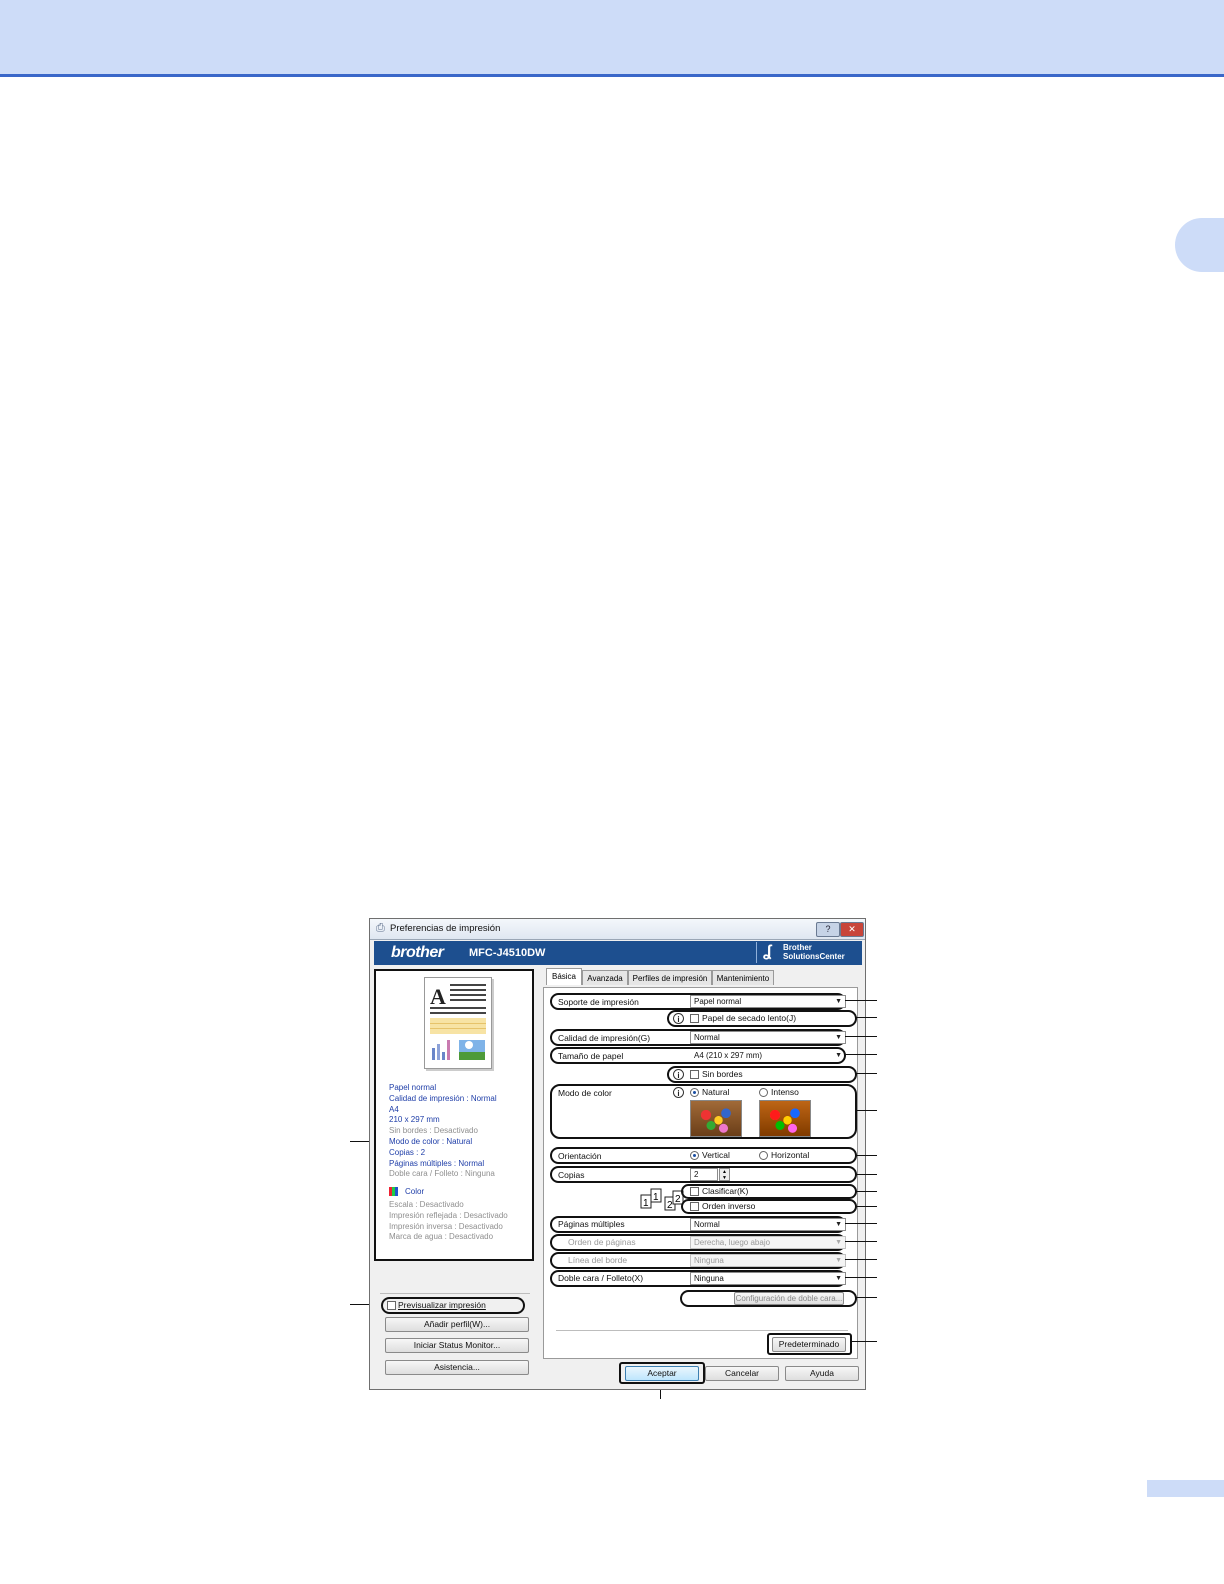 Image resolution: width=1224 pixels, height=1584 pixels. What do you see at coordinates (694, 1191) in the screenshot?
I see `collate-checkbox` at bounding box center [694, 1191].